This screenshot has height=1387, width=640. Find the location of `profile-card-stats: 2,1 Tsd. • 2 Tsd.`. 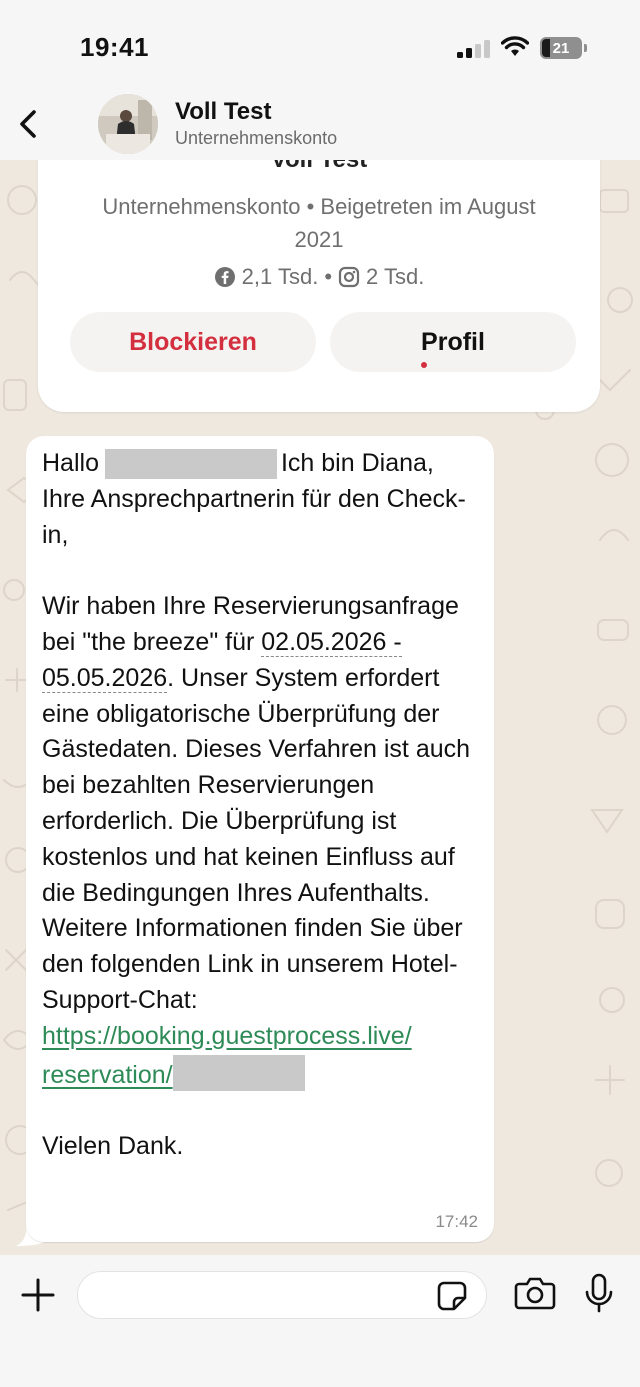

profile-card-stats: 2,1 Tsd. • 2 Tsd. is located at coordinates (319, 277).